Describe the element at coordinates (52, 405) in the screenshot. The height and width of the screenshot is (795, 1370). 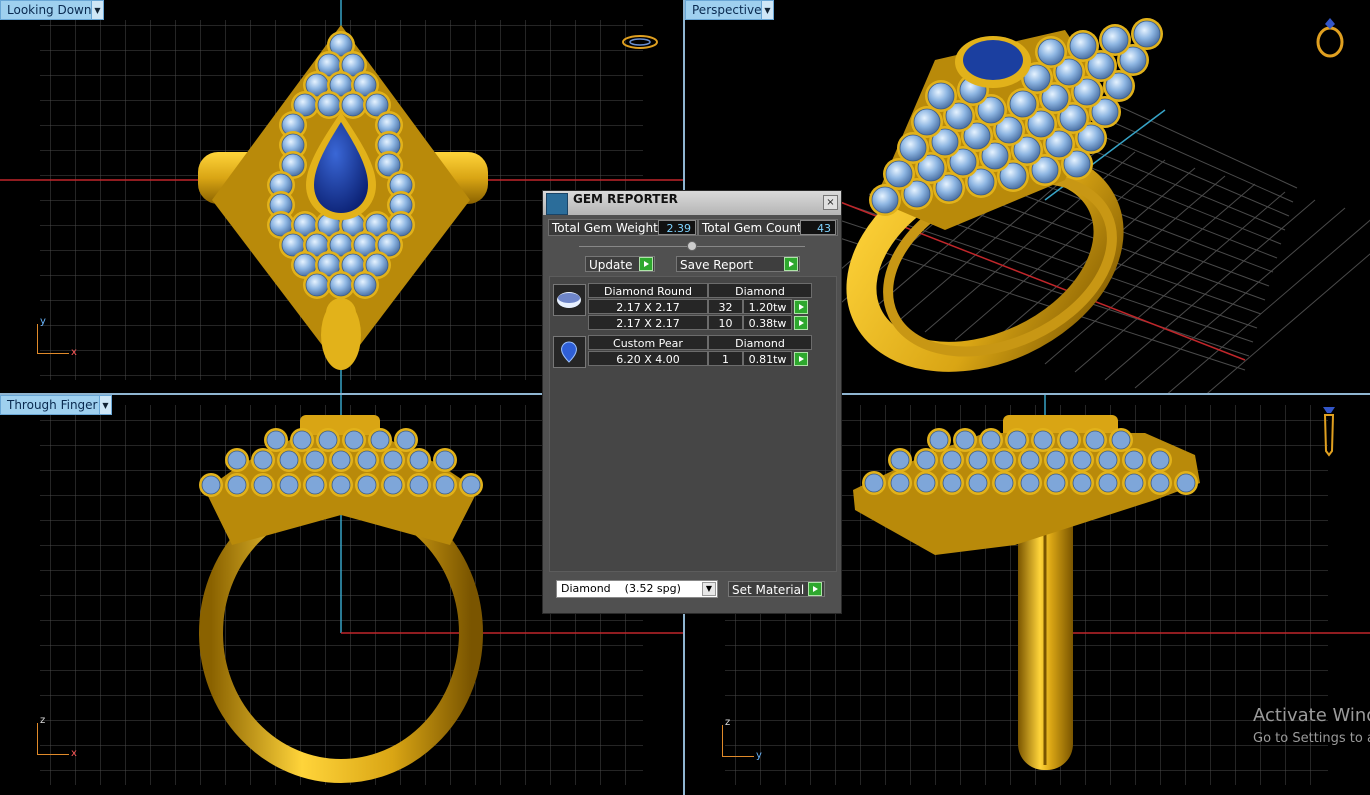
I see `viewport-label: Through Finger` at that location.